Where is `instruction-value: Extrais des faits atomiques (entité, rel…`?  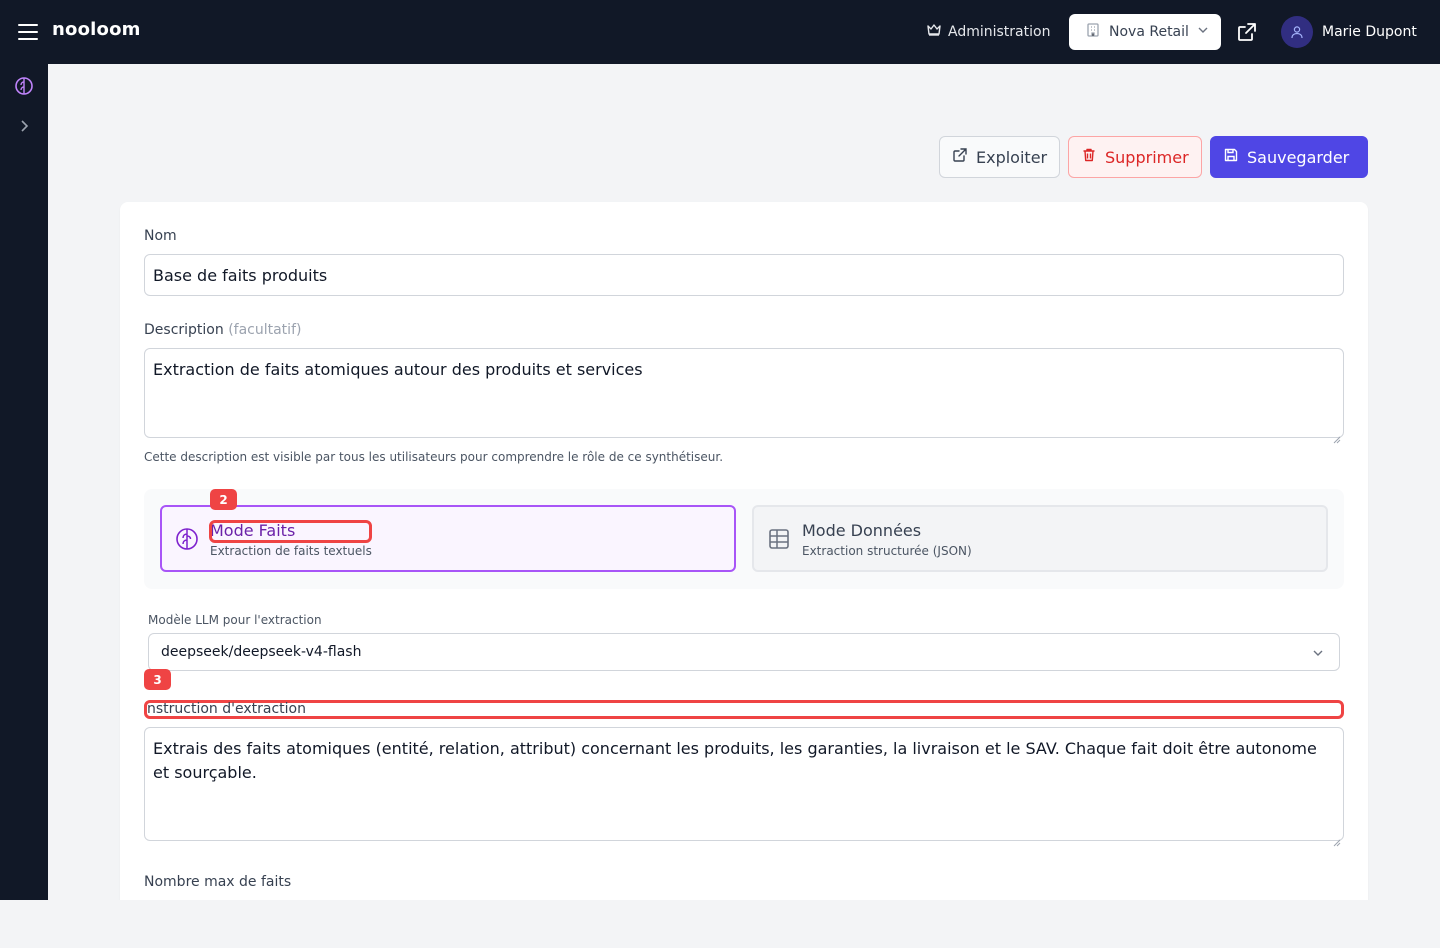
instruction-value: Extrais des faits atomiques (entité, rel… is located at coordinates (735, 760).